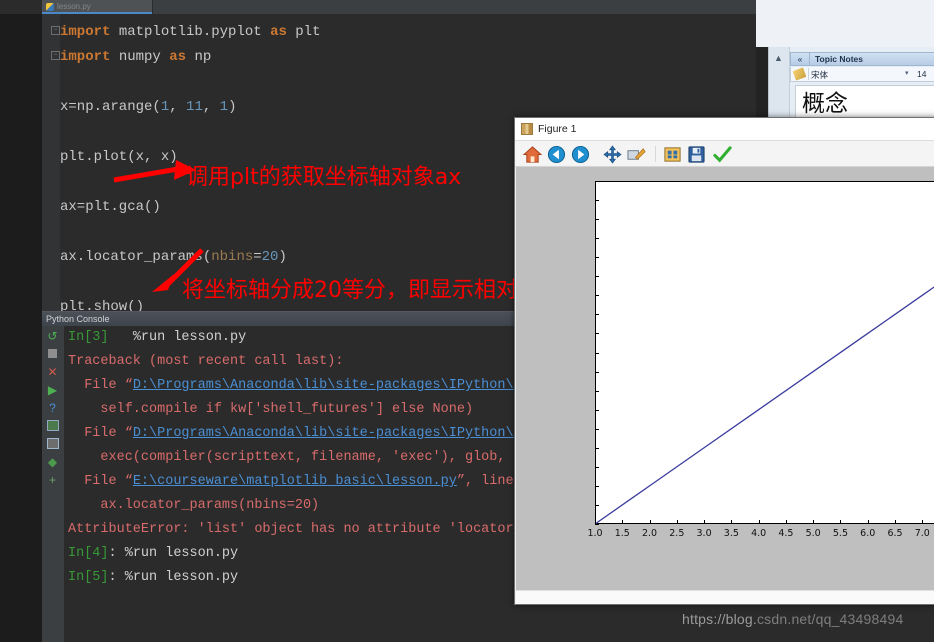  I want to click on file-path-link: E:\courseware\matplotlib_basic\lesson.py, so click(295, 481).